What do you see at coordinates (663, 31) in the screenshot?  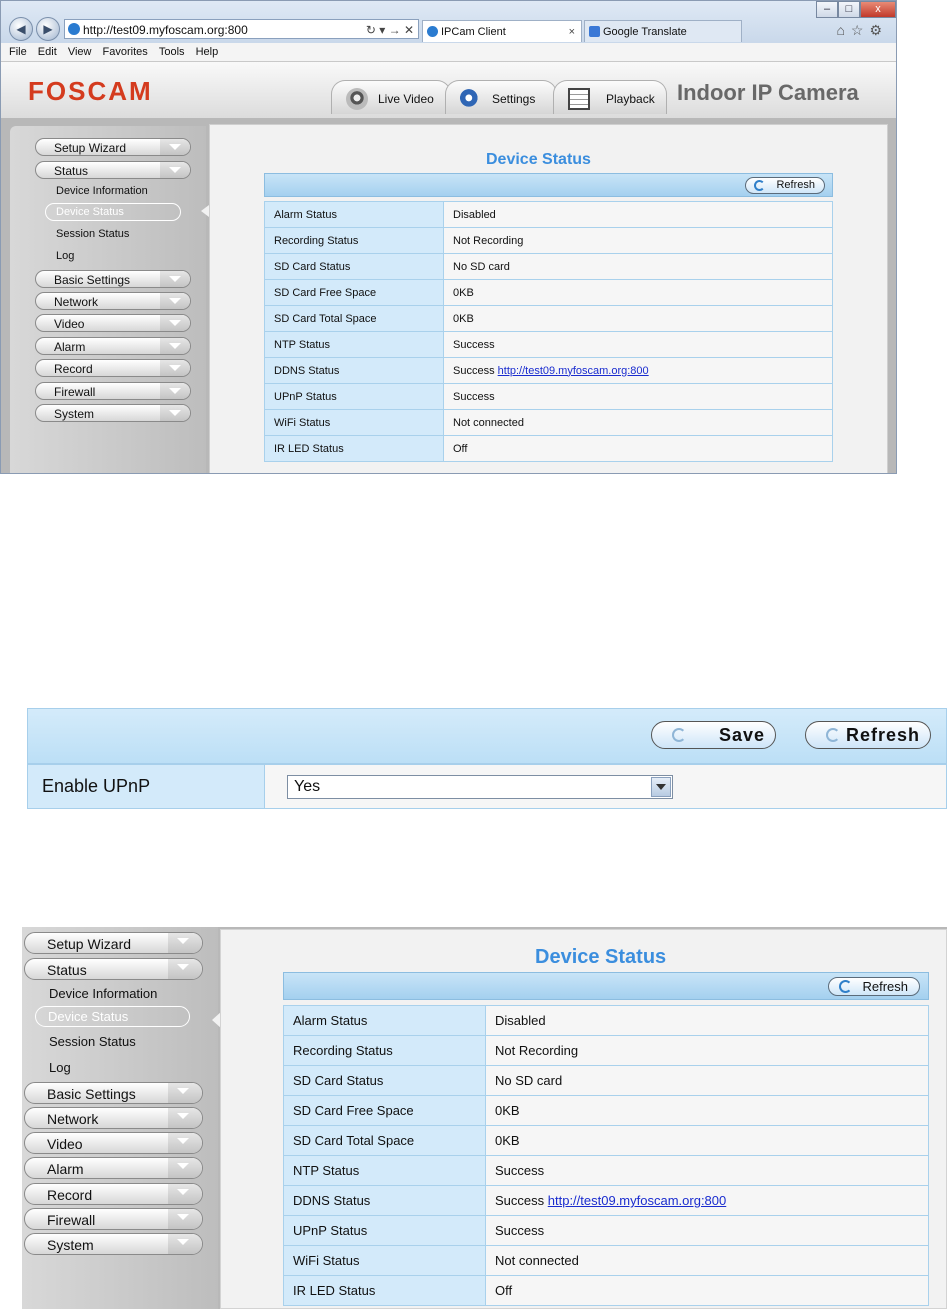 I see `tab-google-translate: Google Translate` at bounding box center [663, 31].